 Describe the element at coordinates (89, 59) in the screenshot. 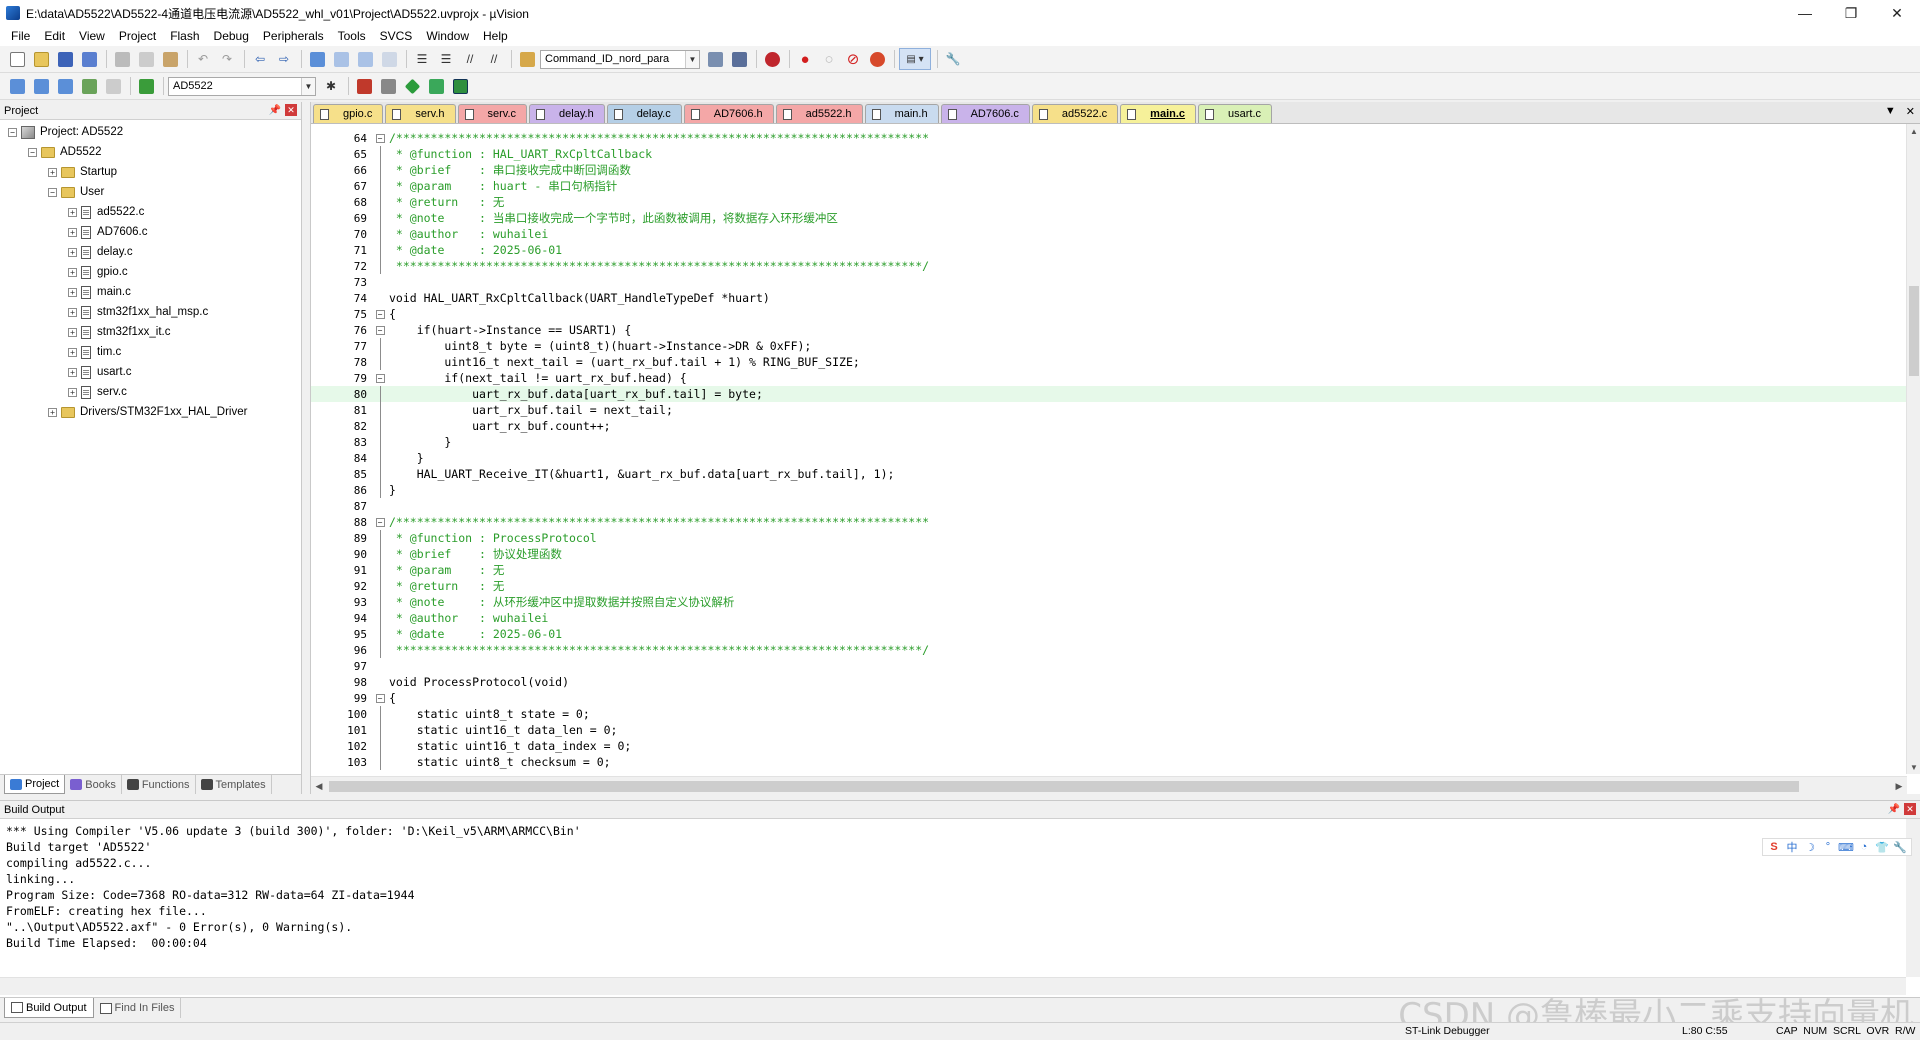

I see `save-all-button` at that location.